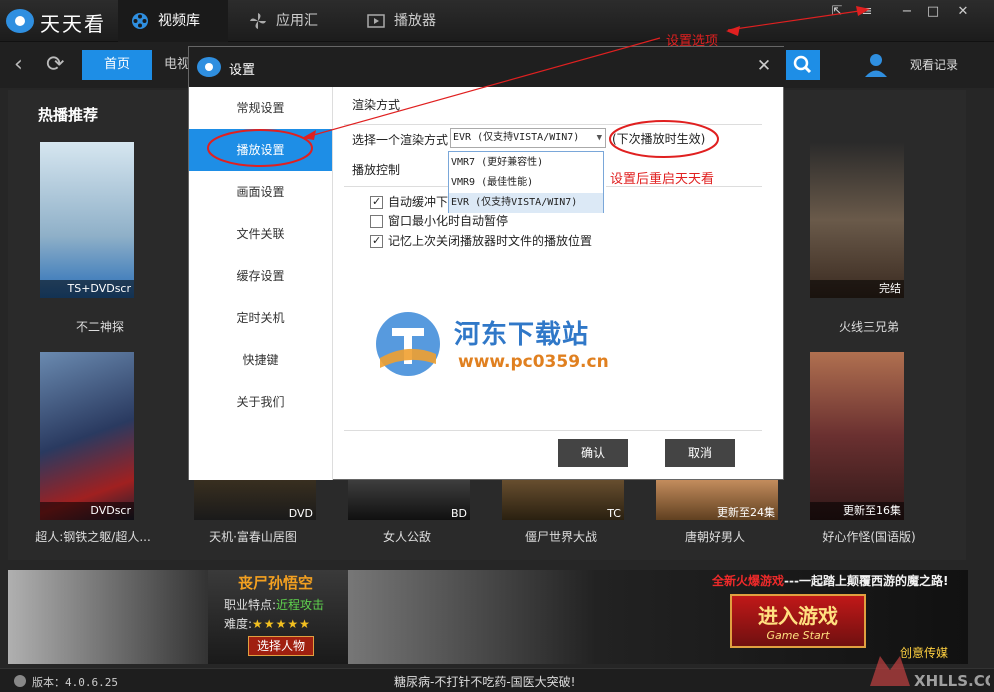 This screenshot has width=994, height=692. I want to click on poster-badge: 更新至24集, so click(746, 512).